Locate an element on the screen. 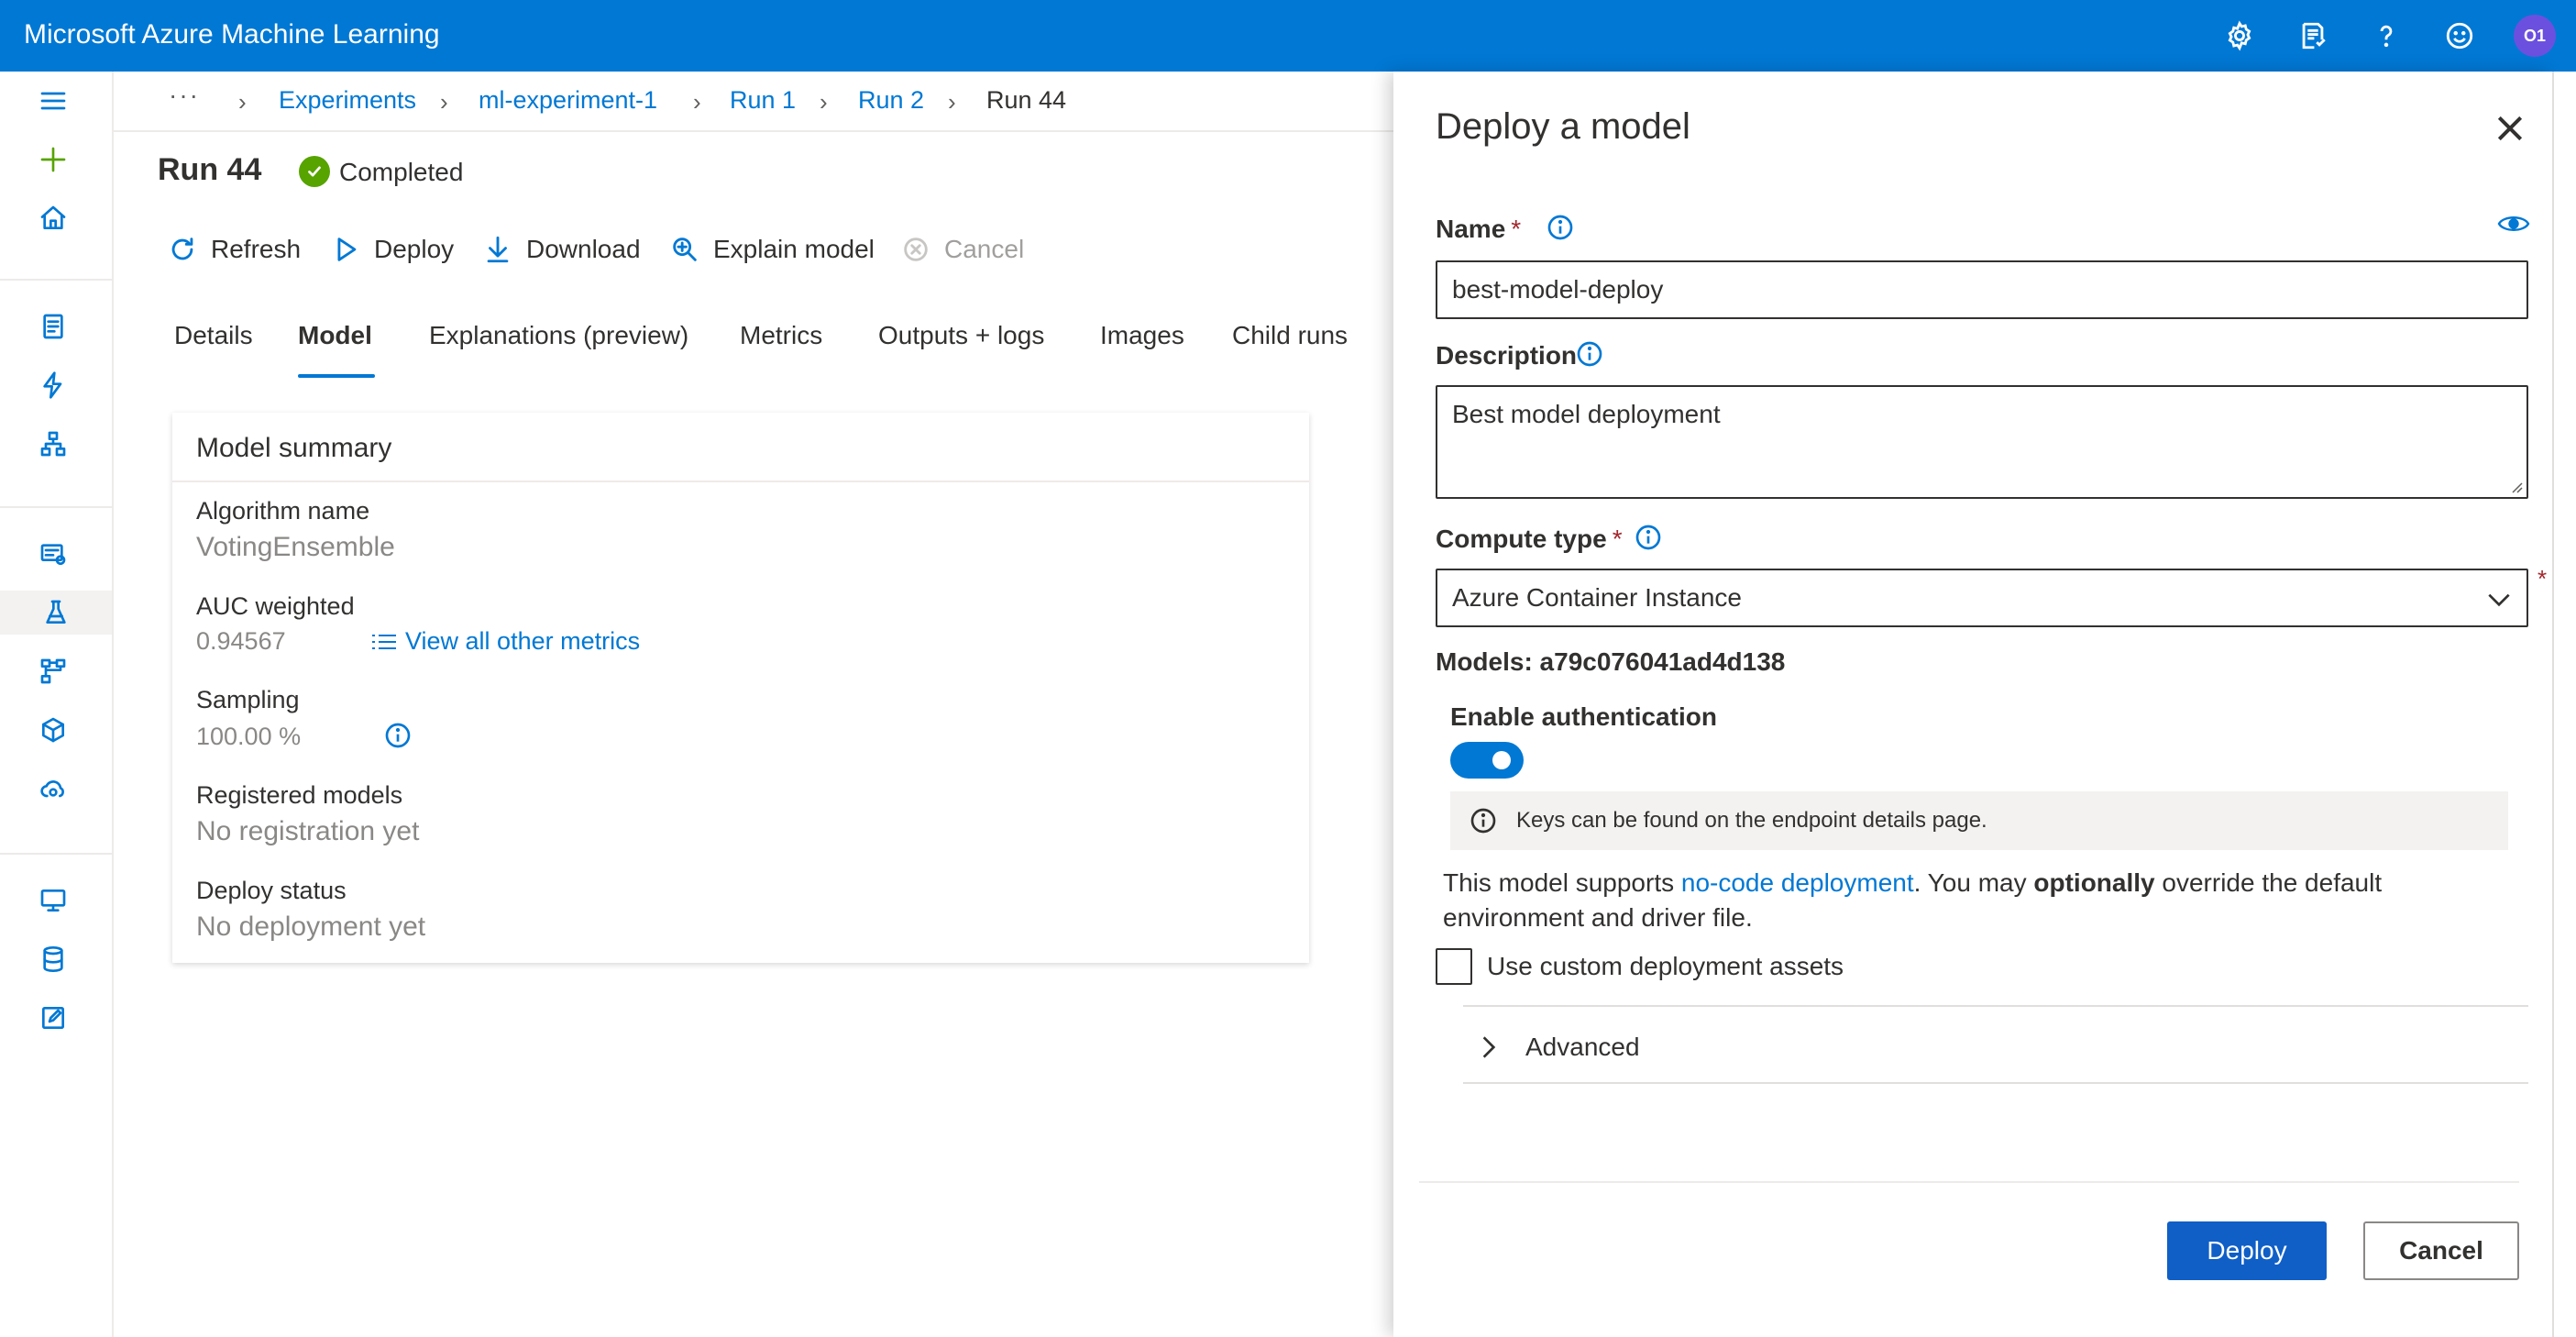  advanced-toggle: Advanced is located at coordinates (1583, 1047).